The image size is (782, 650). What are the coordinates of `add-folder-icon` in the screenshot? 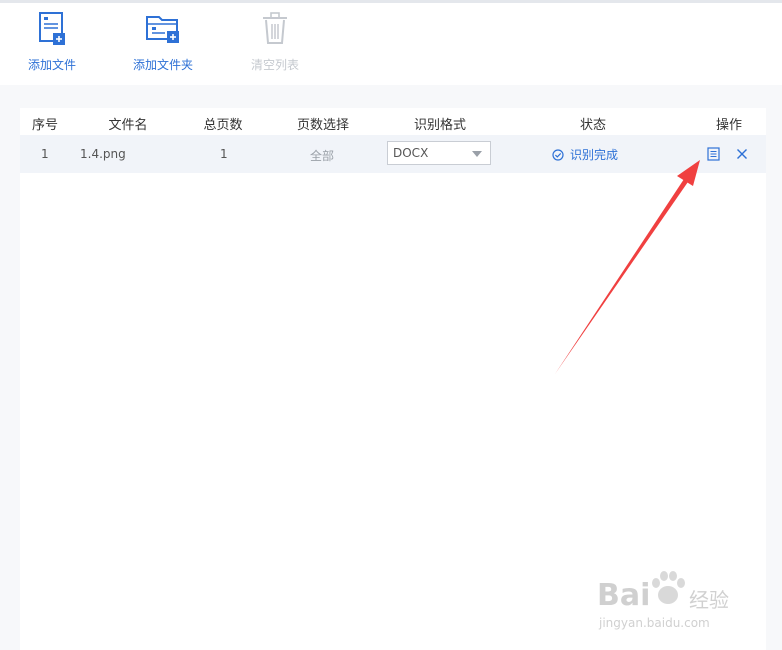 It's located at (163, 30).